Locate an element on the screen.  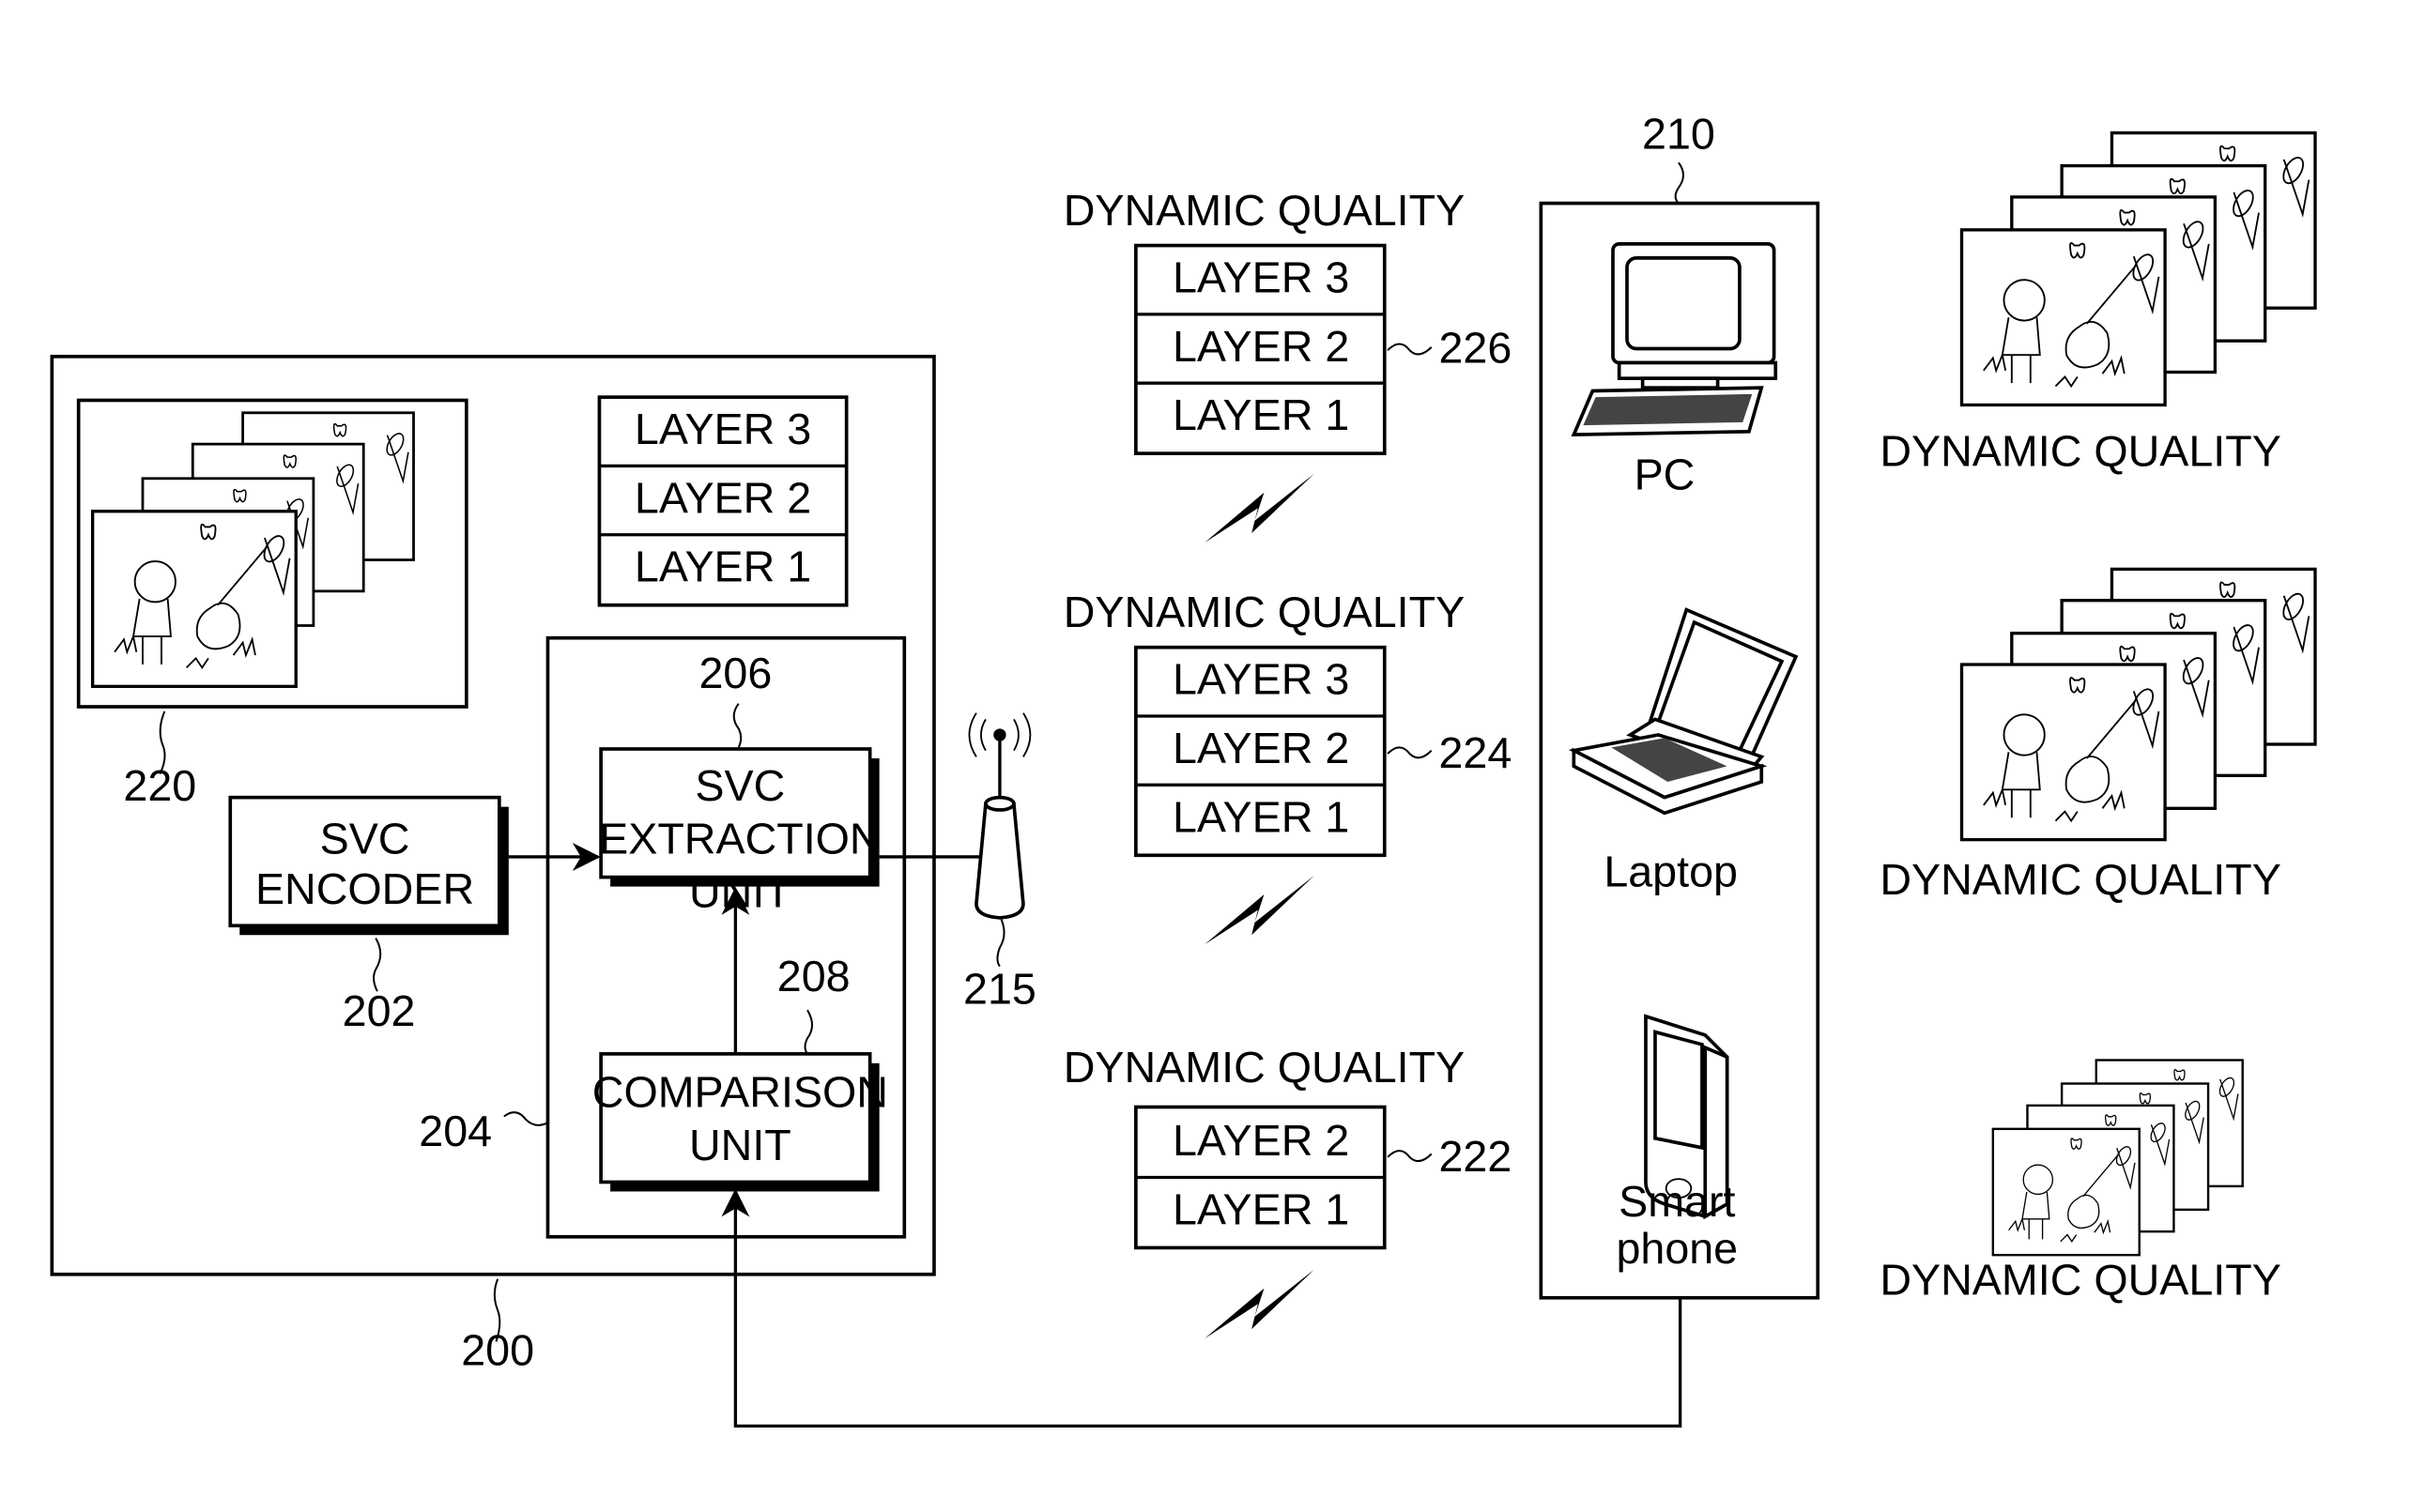
devices-210: 210 PC Laptop Smart phone is located at coordinates (1679, 704).